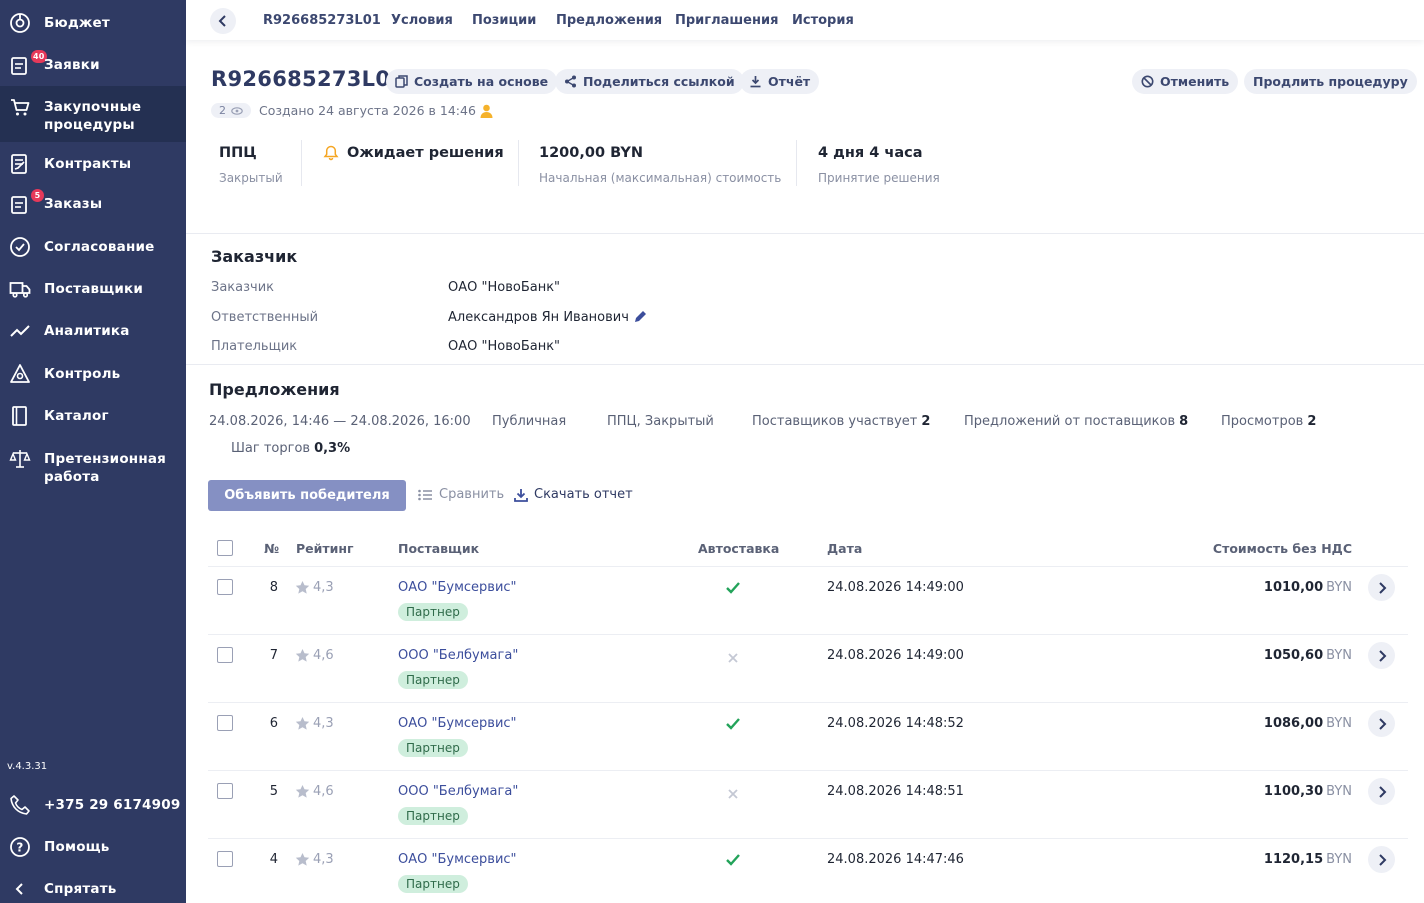 Image resolution: width=1424 pixels, height=903 pixels. I want to click on sidebar-item-label: Поставщики, so click(94, 289).